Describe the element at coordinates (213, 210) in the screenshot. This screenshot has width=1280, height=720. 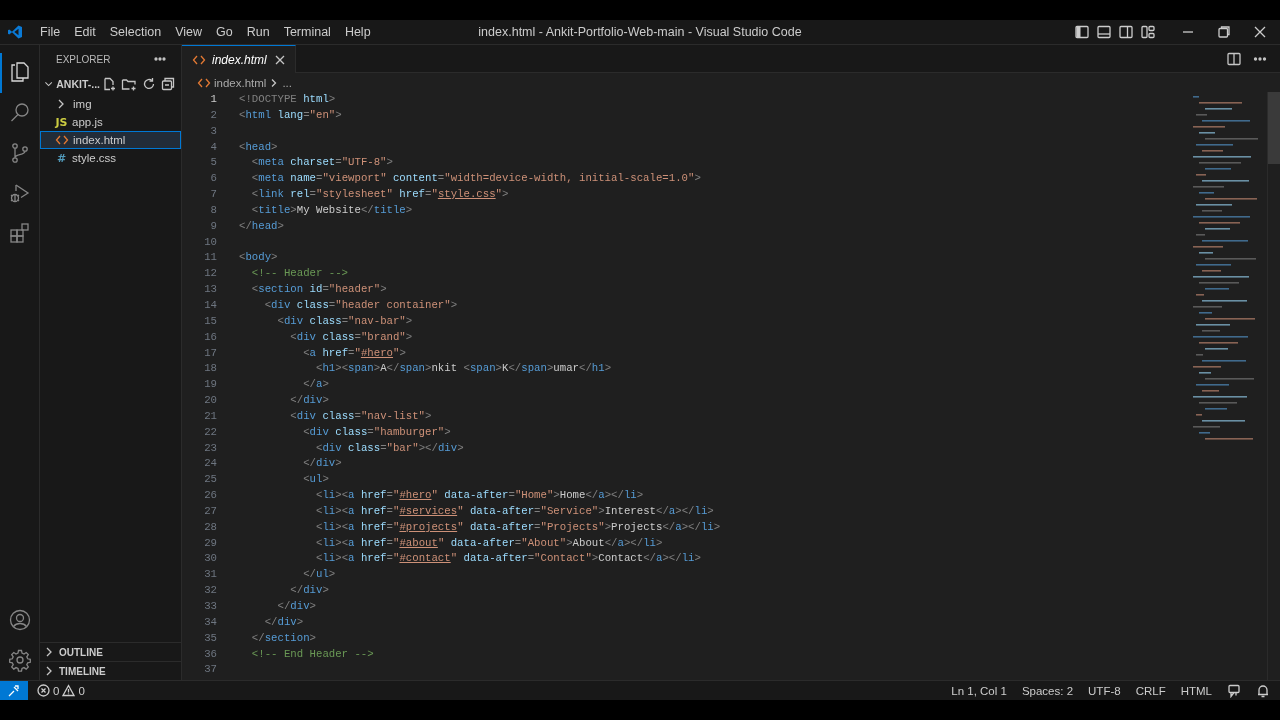
I see `line-number: 8` at that location.